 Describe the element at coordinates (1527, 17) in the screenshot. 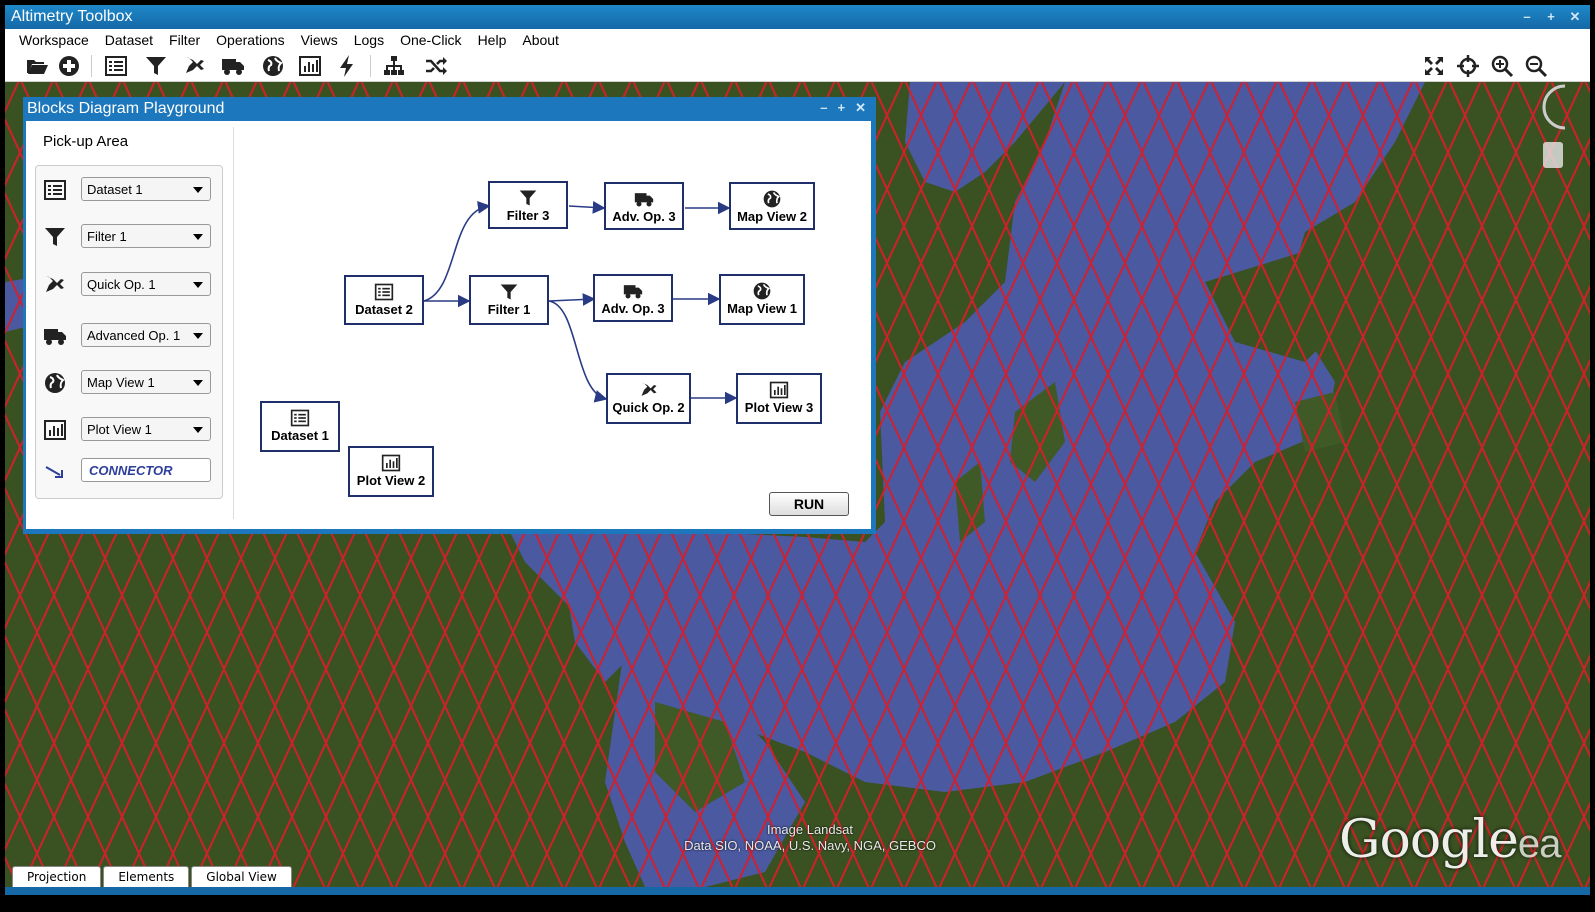

I see `minimize-icon: –` at that location.